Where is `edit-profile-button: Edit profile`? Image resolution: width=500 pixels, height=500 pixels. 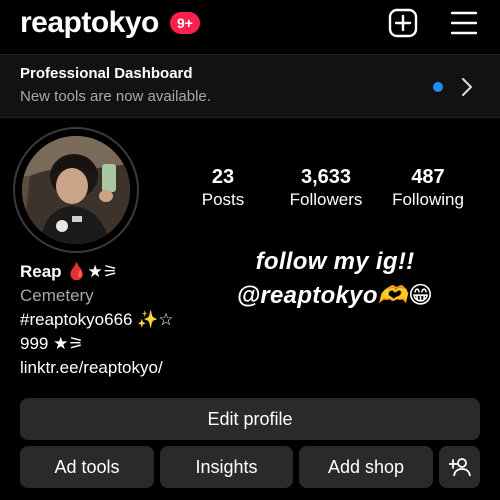 edit-profile-button: Edit profile is located at coordinates (250, 419).